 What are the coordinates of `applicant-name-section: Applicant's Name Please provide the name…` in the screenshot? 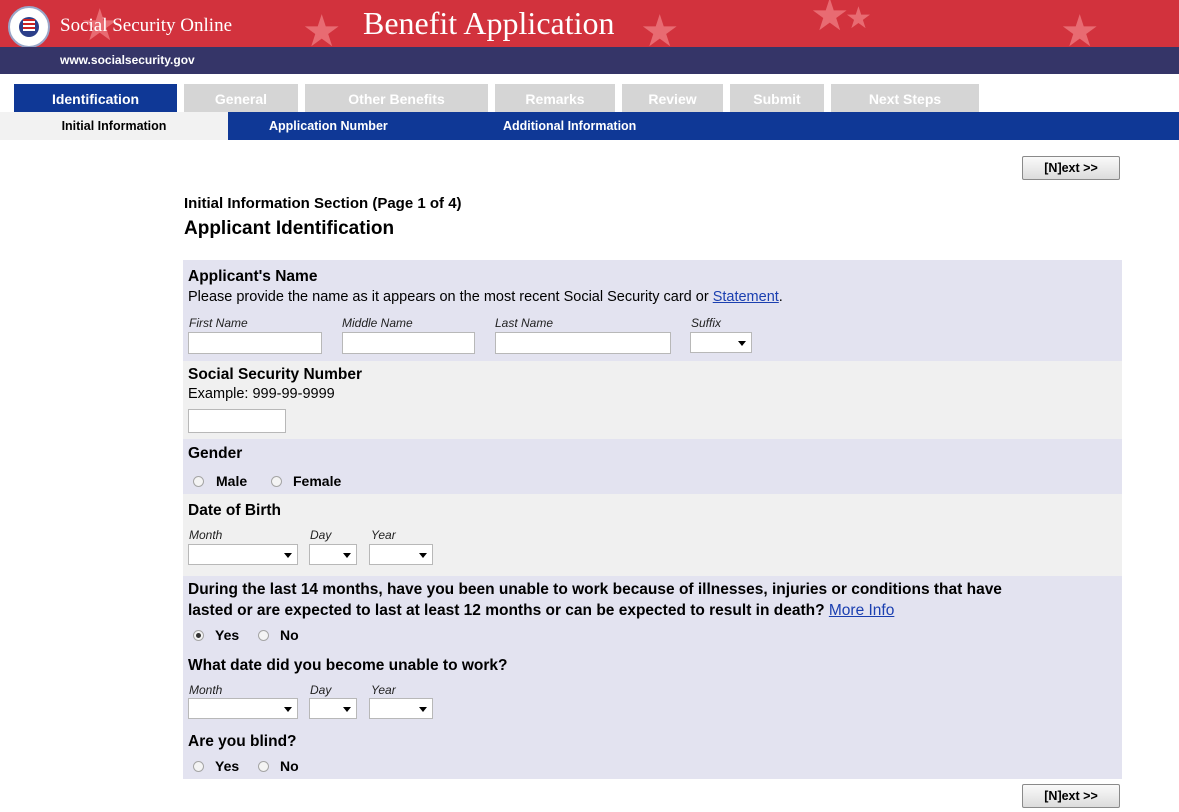 It's located at (652, 310).